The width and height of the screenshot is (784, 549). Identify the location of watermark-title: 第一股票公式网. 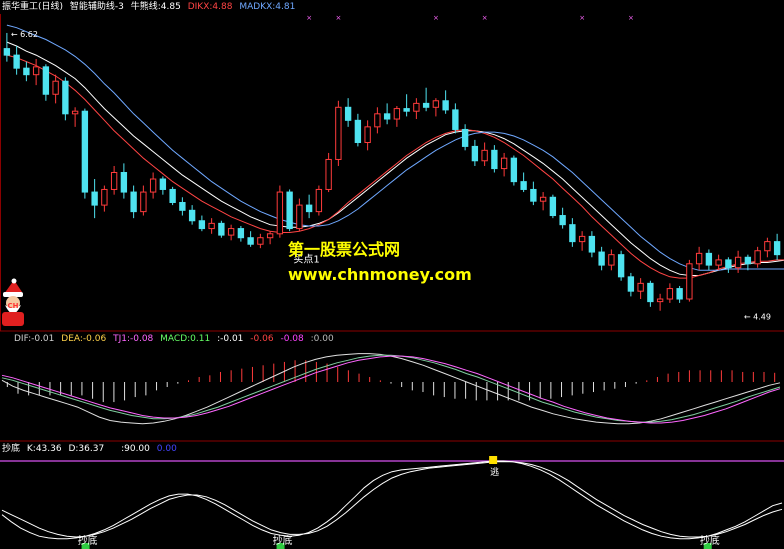
(344, 249).